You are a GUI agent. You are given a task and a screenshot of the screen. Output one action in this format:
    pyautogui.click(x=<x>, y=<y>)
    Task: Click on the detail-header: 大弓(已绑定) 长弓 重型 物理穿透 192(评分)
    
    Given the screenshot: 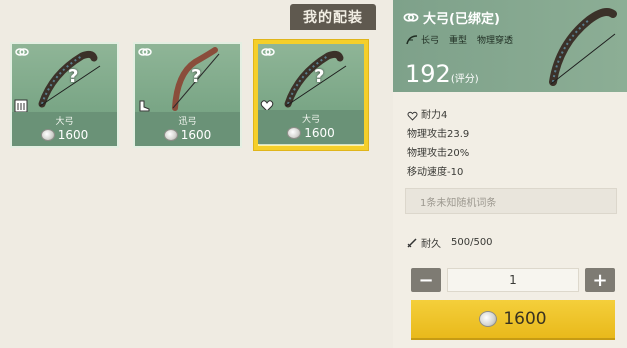 What is the action you would take?
    pyautogui.click(x=510, y=46)
    